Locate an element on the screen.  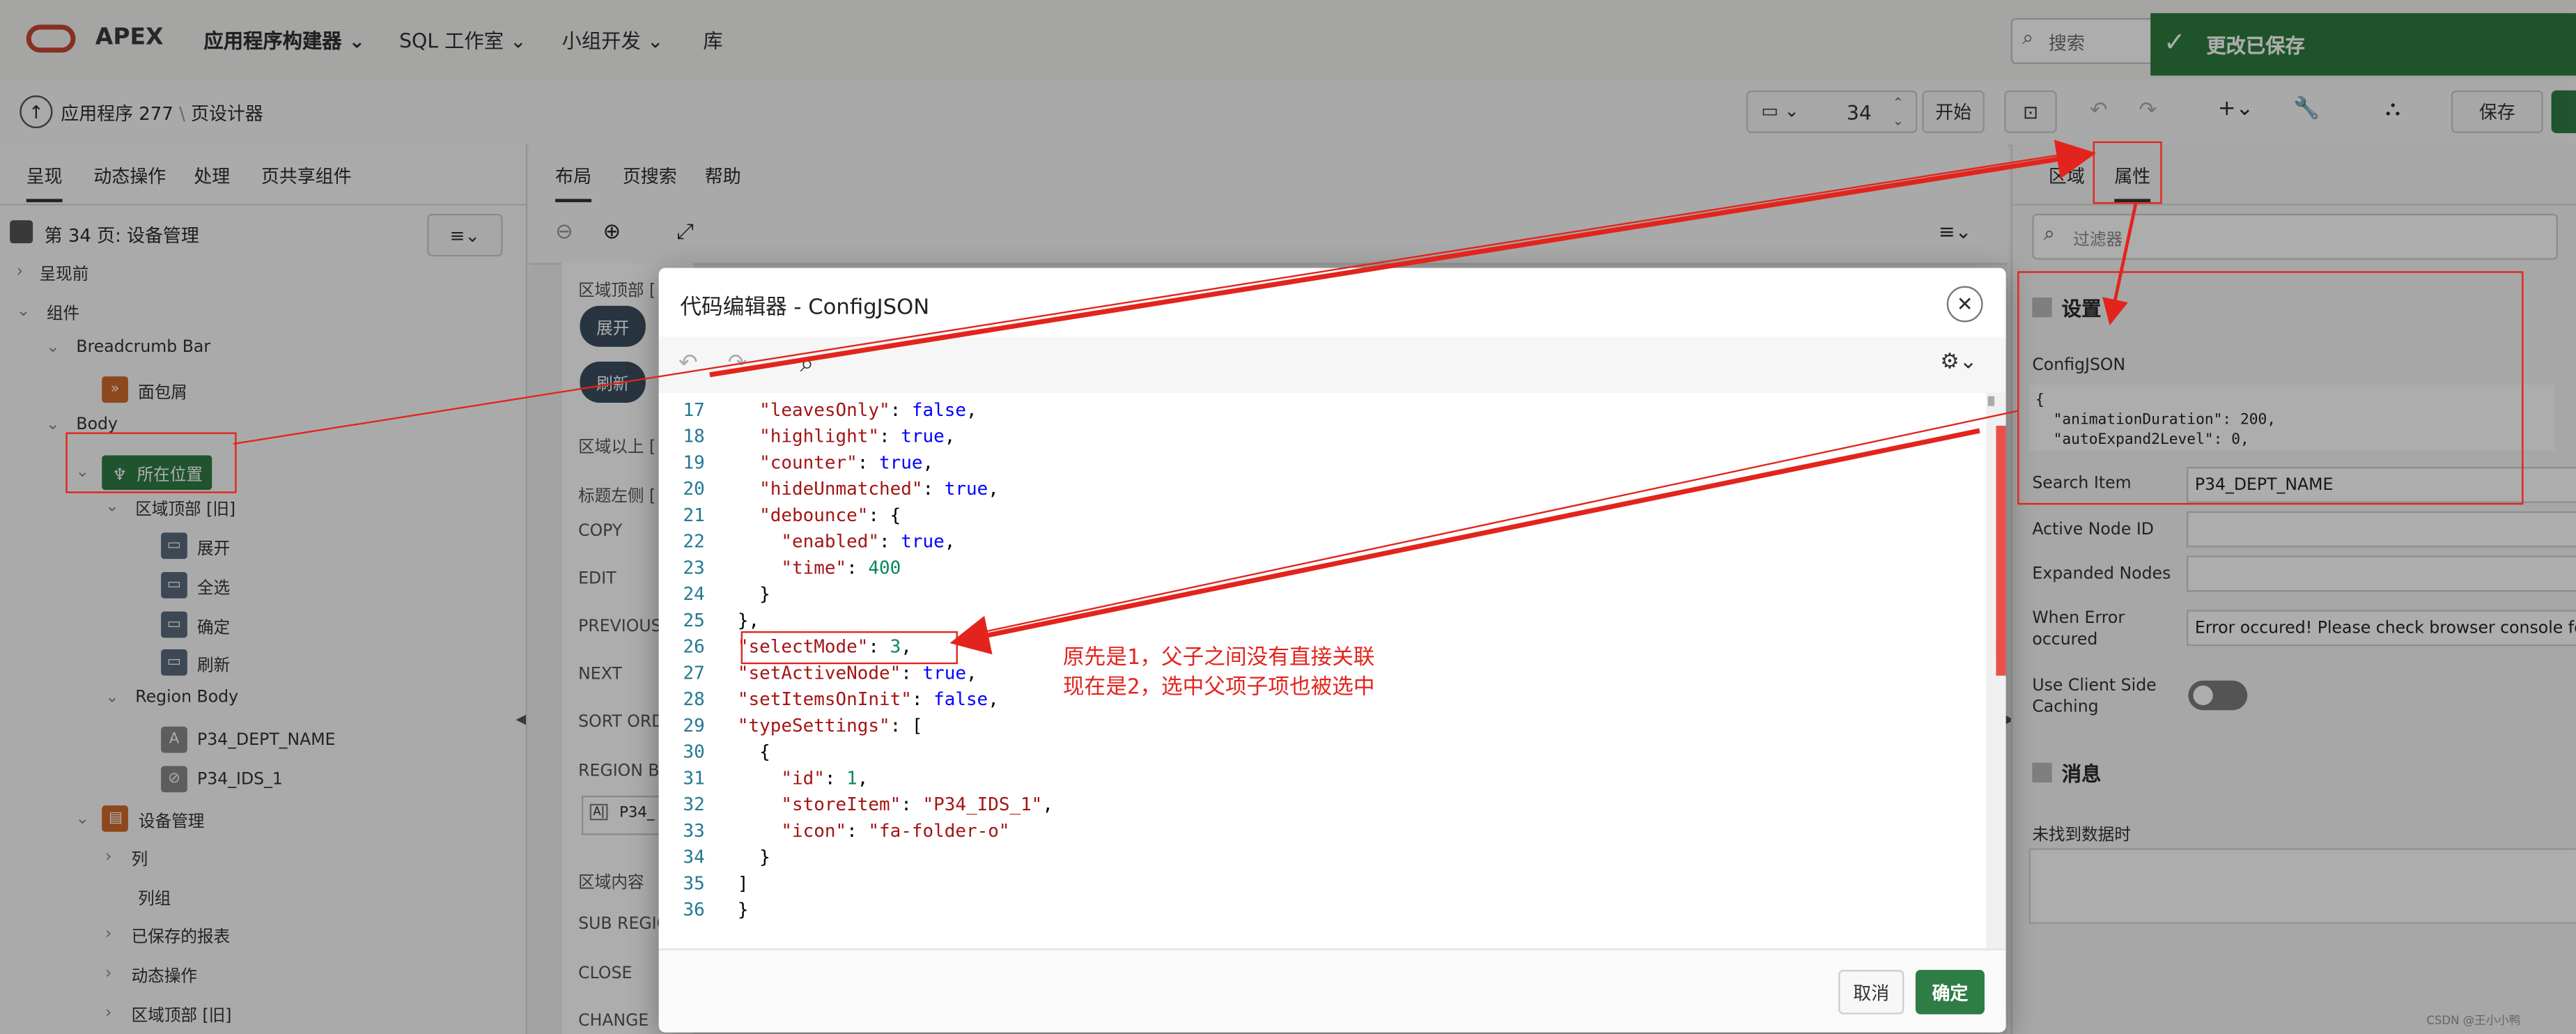
watermark: CSDN @王小小鸭 is located at coordinates (2473, 1021).